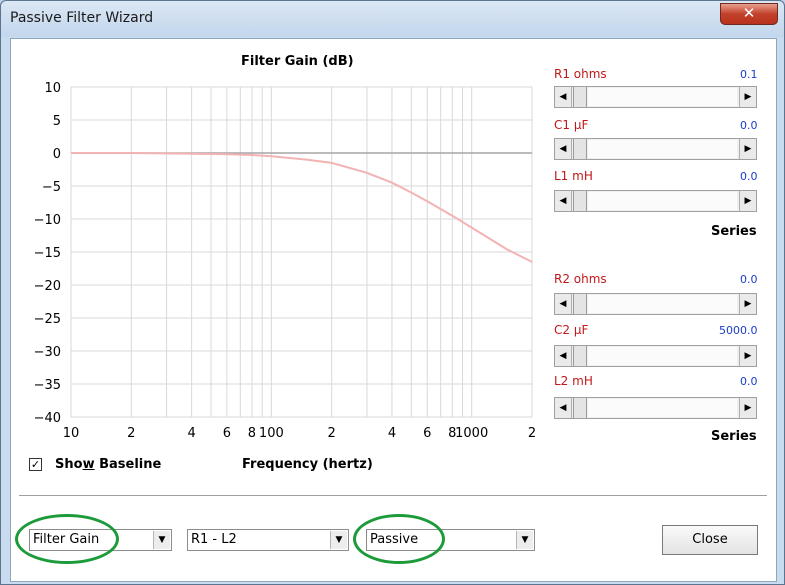  What do you see at coordinates (747, 149) in the screenshot?
I see `c1-slider-right-icon: ▶` at bounding box center [747, 149].